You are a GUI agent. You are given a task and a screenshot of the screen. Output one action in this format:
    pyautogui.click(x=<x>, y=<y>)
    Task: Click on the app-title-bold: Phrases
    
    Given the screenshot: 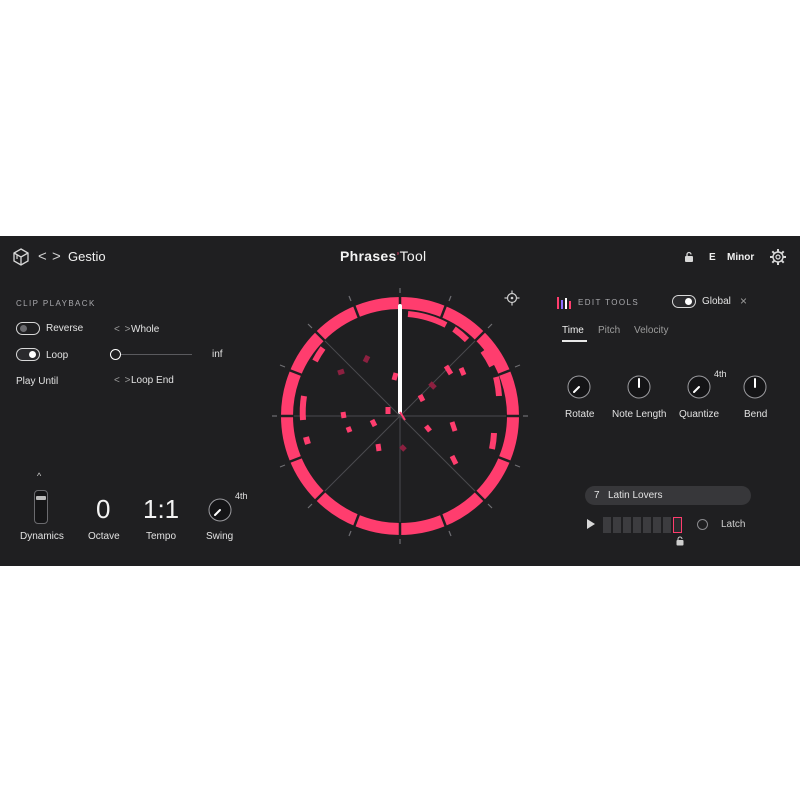 What is the action you would take?
    pyautogui.click(x=368, y=256)
    